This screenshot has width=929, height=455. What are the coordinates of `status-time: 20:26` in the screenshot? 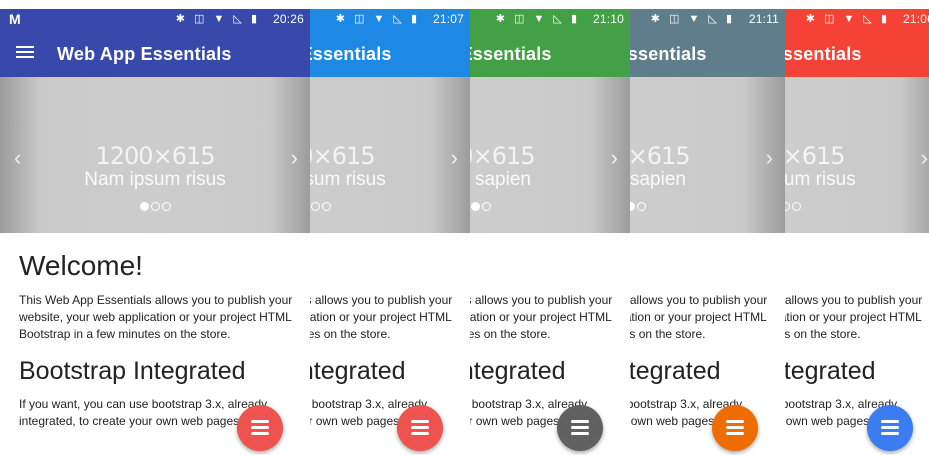 It's located at (288, 19).